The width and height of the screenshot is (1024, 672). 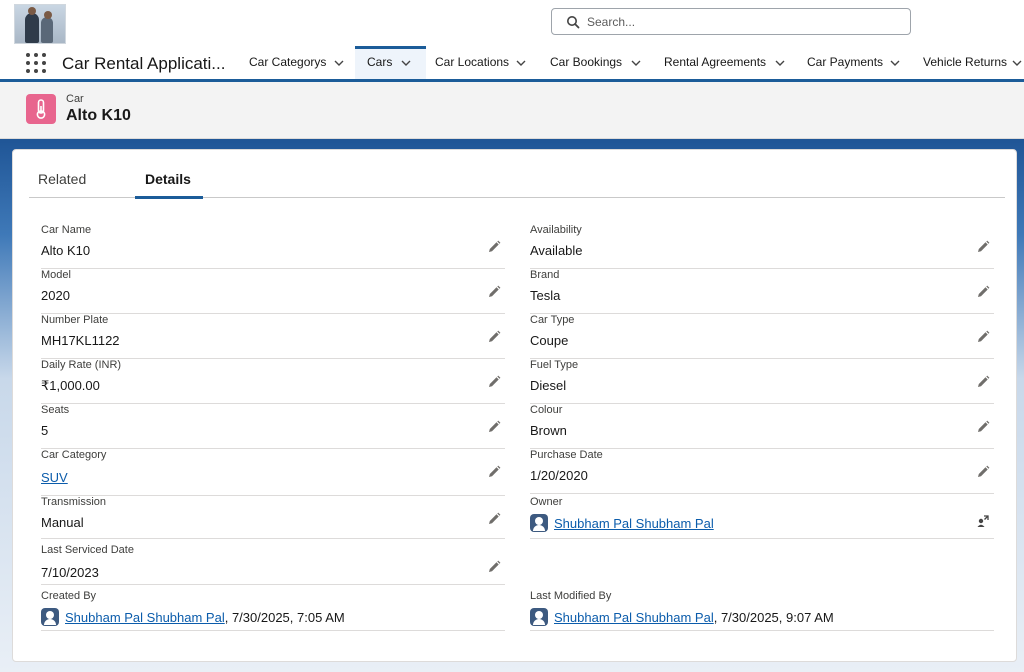 What do you see at coordinates (549, 340) in the screenshot?
I see `field-value: Coupe` at bounding box center [549, 340].